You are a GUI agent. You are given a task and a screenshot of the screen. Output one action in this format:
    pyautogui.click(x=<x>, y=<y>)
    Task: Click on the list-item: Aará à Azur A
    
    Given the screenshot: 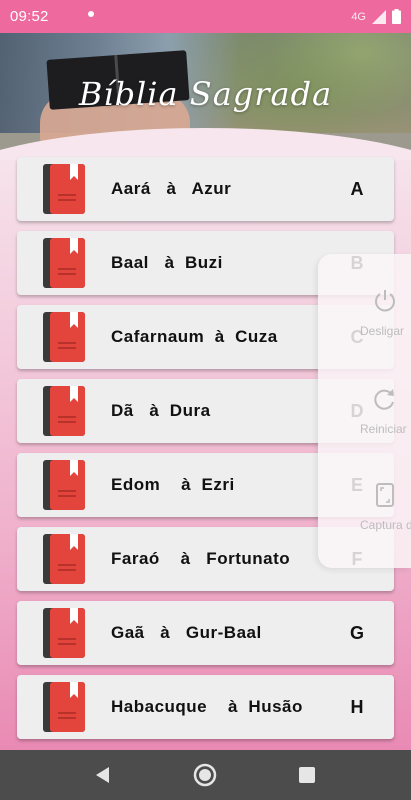 What is the action you would take?
    pyautogui.click(x=205, y=189)
    